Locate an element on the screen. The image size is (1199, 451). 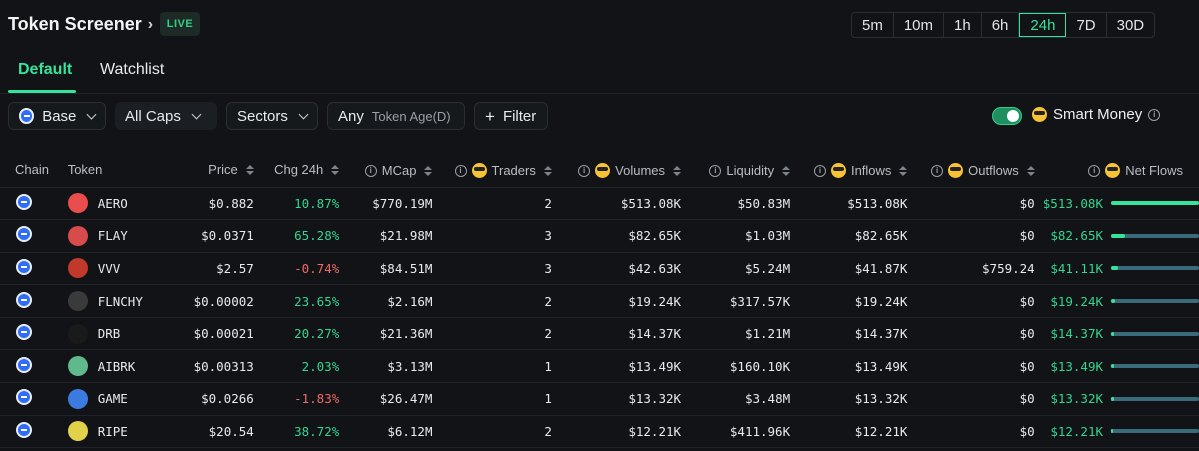
netflows-cell: $513.08K is located at coordinates (1118, 204).